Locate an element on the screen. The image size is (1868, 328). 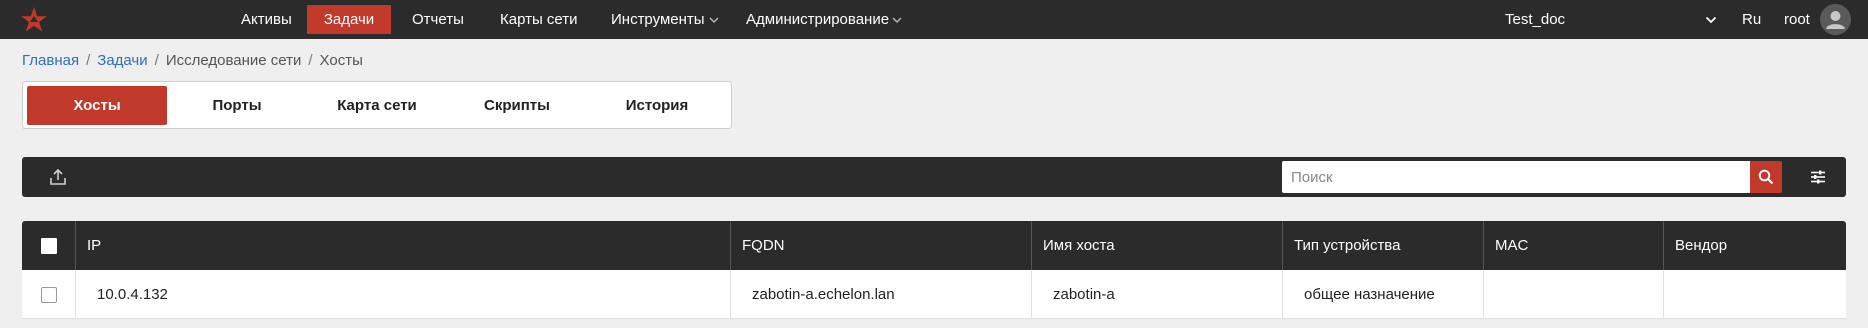
cell-fqdn: zabotin-a.echelon.lan is located at coordinates (880, 294).